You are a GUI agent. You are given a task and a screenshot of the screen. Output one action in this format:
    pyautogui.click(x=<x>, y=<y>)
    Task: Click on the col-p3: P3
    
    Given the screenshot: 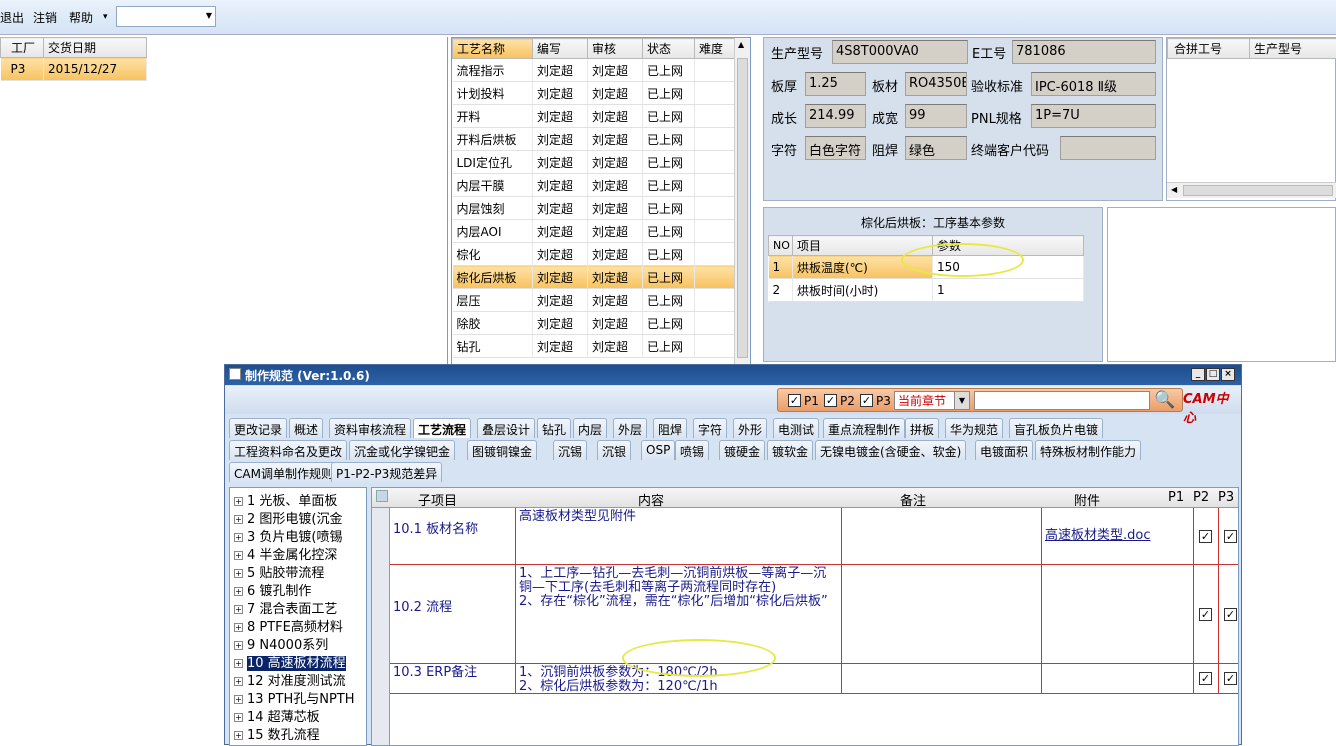 What is the action you would take?
    pyautogui.click(x=1226, y=497)
    